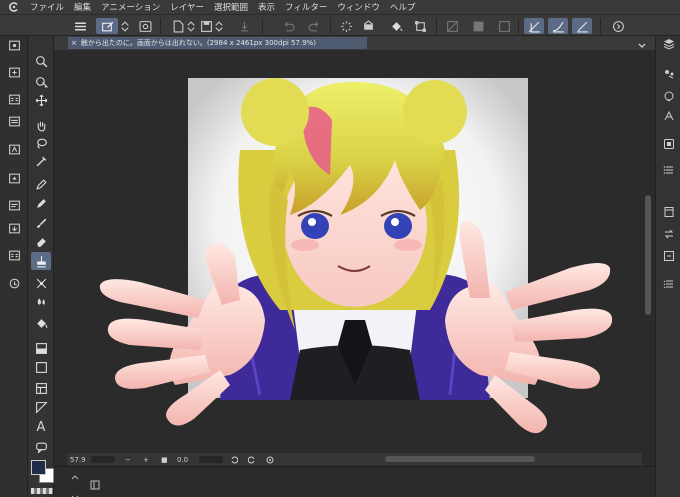  What do you see at coordinates (41, 223) in the screenshot?
I see `brush-icon` at bounding box center [41, 223].